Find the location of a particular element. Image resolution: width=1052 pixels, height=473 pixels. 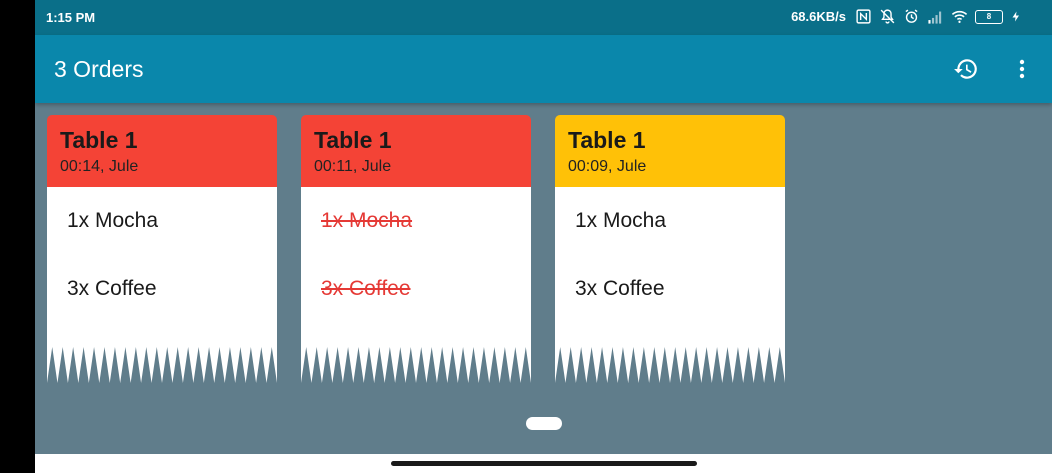

history-icon is located at coordinates (965, 69).